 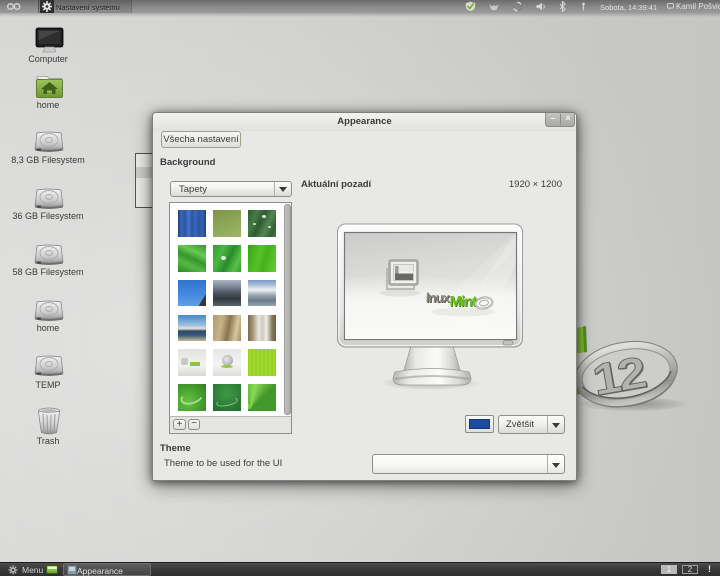 I want to click on svg-text: Mint, so click(x=463, y=302).